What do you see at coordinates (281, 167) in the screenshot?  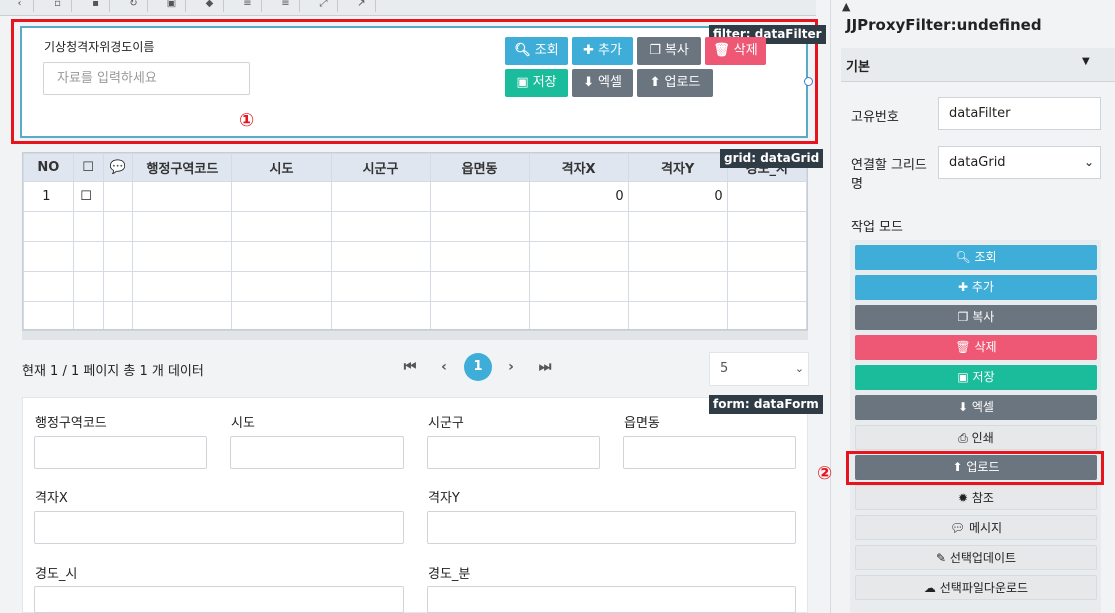 I see `col-sido: 시도` at bounding box center [281, 167].